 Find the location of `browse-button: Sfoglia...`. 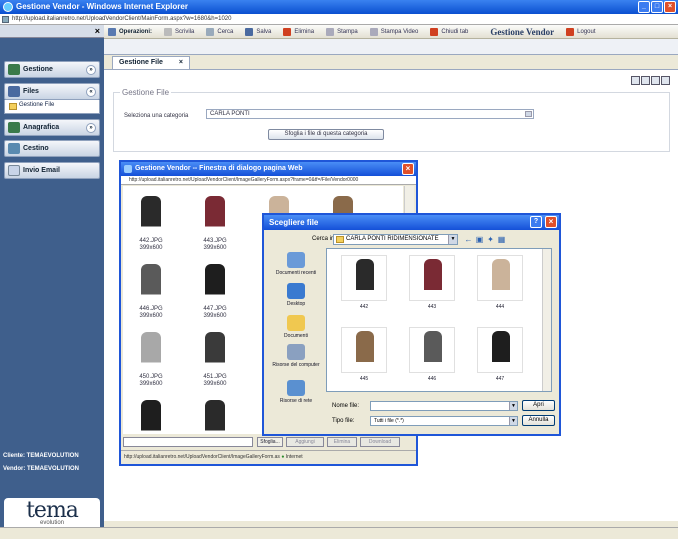

browse-button: Sfoglia... is located at coordinates (270, 442).